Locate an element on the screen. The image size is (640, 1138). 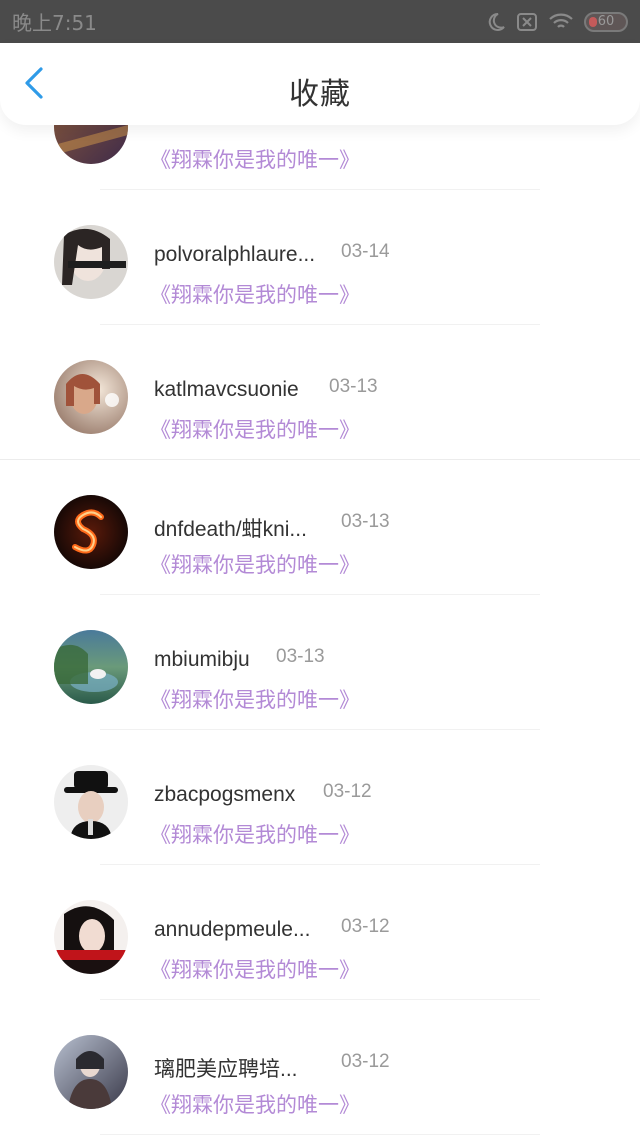
date: 03-14 is located at coordinates (365, 251).